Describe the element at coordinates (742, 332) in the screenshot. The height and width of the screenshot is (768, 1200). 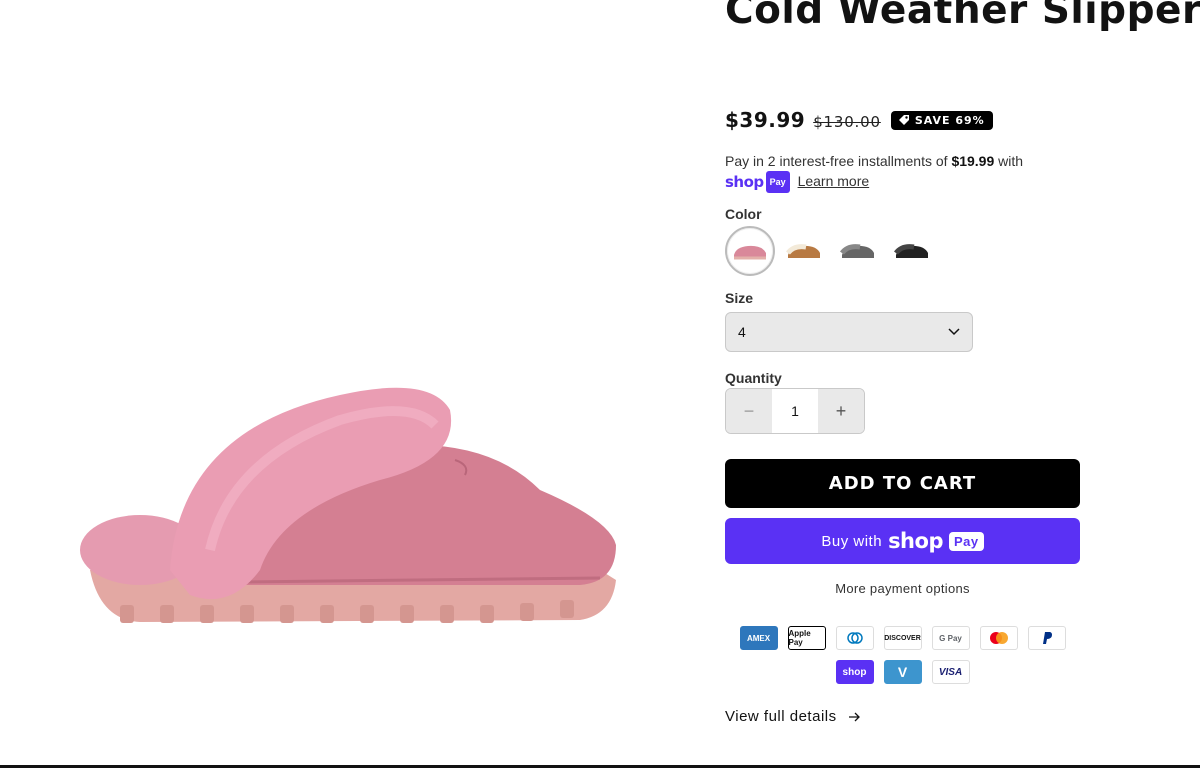
I see `size-value: 4` at that location.